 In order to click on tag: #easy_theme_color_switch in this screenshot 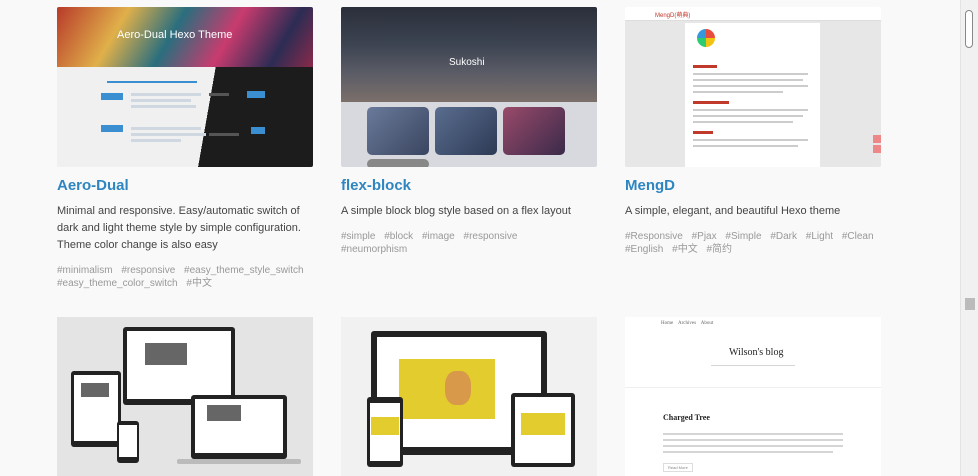, I will do `click(117, 283)`.